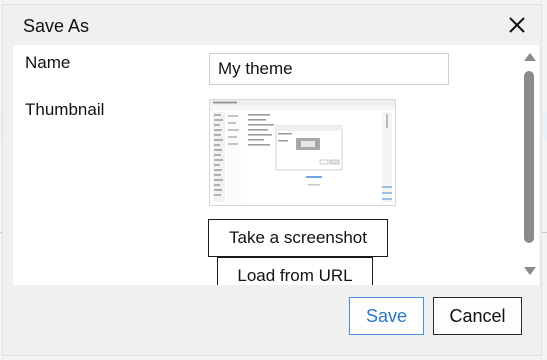 The width and height of the screenshot is (547, 360). Describe the element at coordinates (529, 157) in the screenshot. I see `scrollbar-thumb` at that location.